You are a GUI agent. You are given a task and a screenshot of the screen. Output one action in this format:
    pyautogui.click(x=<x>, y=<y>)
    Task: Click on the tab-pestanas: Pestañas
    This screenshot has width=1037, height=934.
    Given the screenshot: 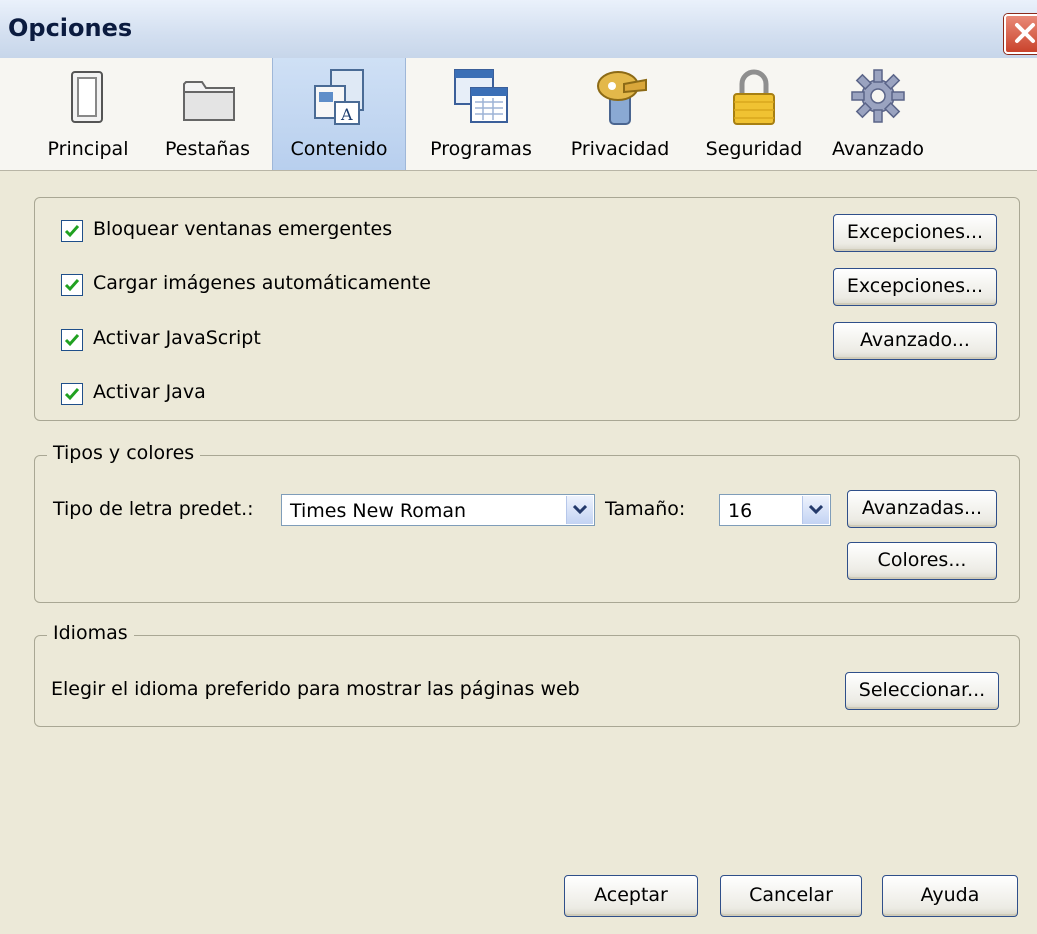 What is the action you would take?
    pyautogui.click(x=207, y=114)
    